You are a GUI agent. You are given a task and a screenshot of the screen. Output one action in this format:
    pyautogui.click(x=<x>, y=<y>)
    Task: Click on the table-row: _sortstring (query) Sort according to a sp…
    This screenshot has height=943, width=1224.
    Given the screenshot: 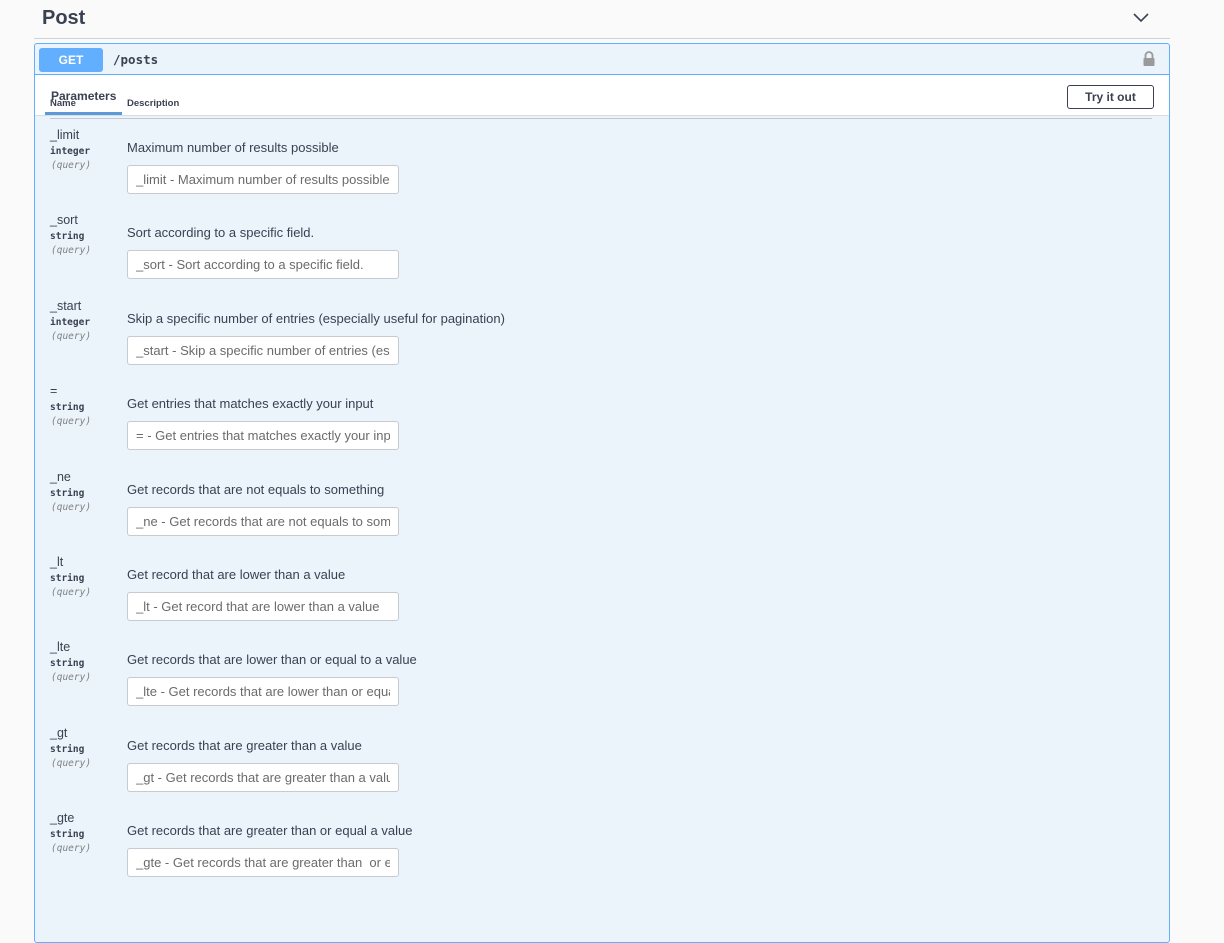 What is the action you would take?
    pyautogui.click(x=601, y=246)
    